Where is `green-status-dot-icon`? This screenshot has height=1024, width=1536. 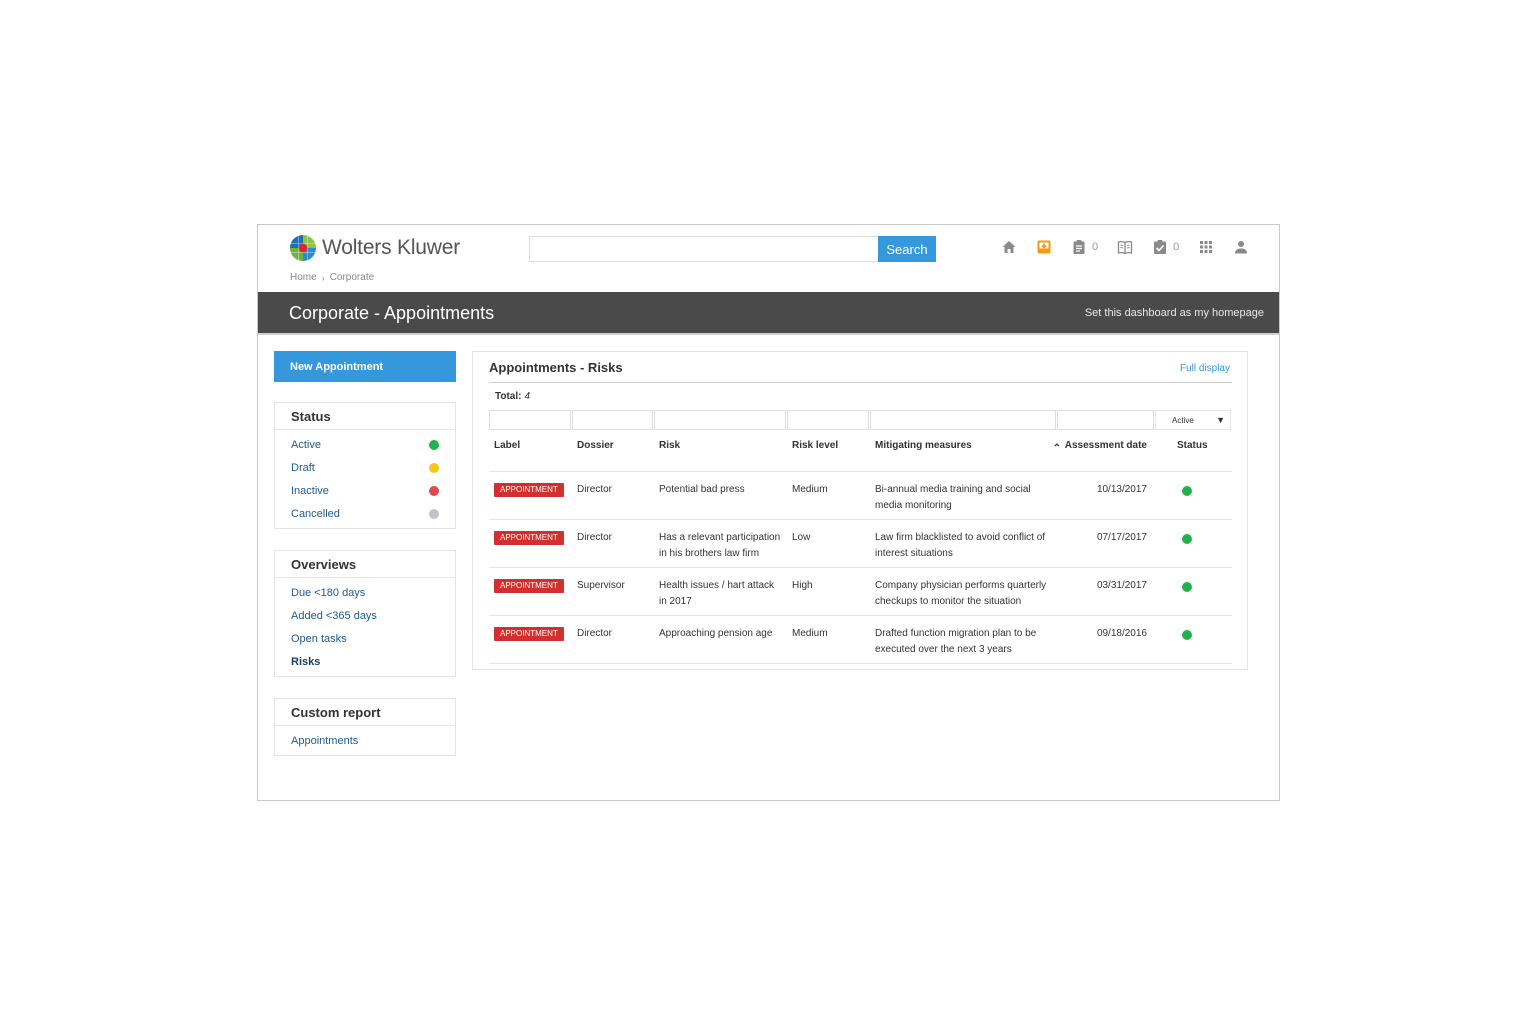 green-status-dot-icon is located at coordinates (434, 444).